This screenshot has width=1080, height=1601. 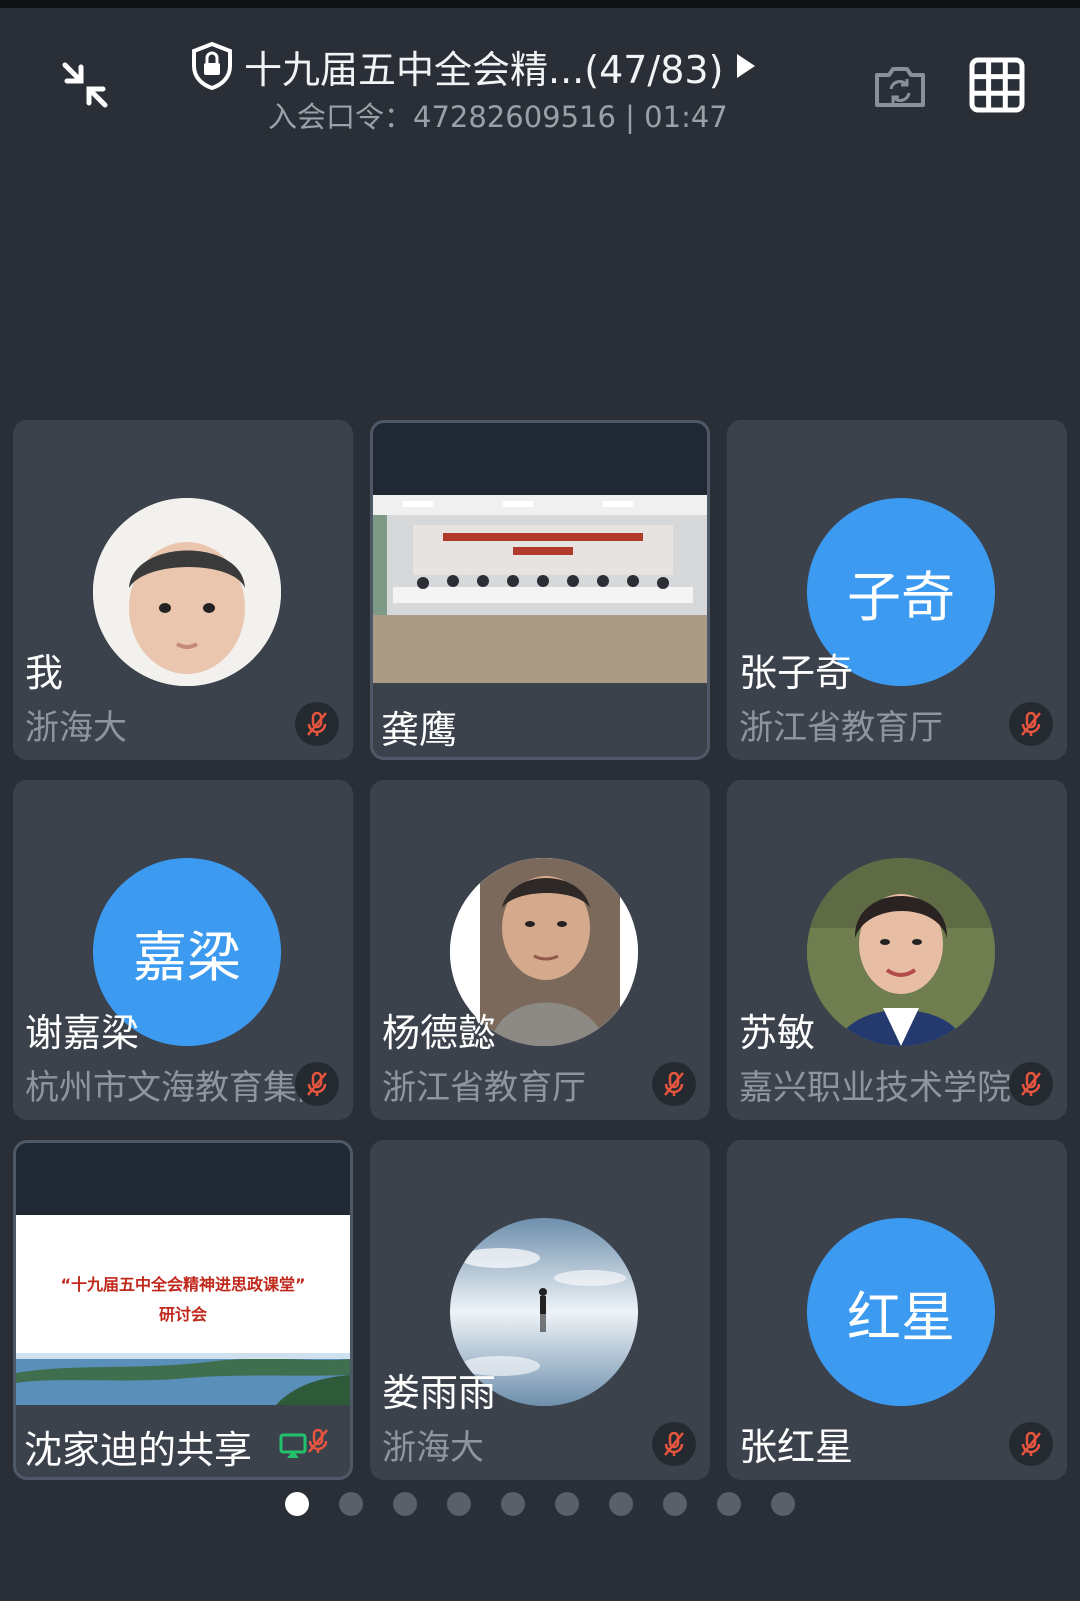 I want to click on status-bar-edge, so click(x=540, y=4).